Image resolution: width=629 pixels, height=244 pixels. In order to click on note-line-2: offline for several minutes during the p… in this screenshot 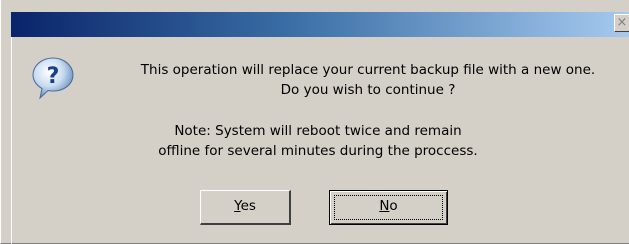, I will do `click(318, 151)`.